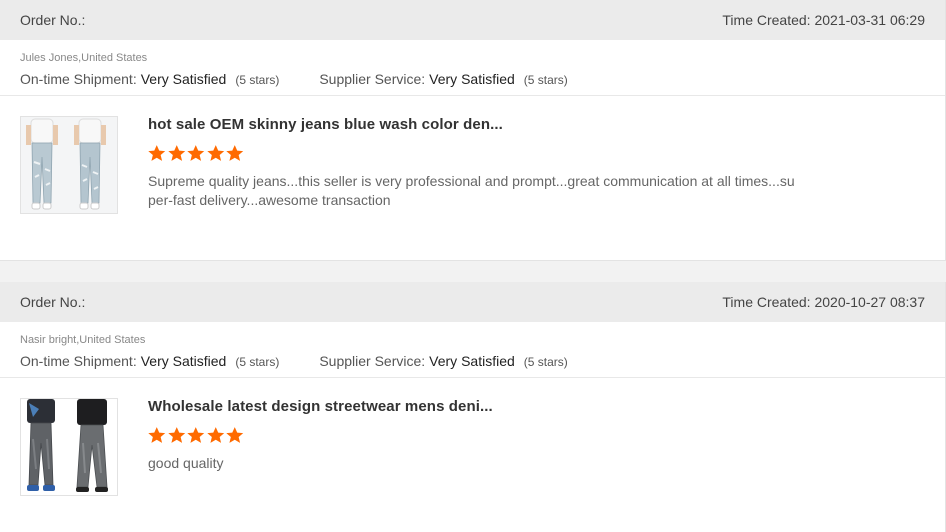  Describe the element at coordinates (69, 165) in the screenshot. I see `light-wash-jeans-product-image` at that location.